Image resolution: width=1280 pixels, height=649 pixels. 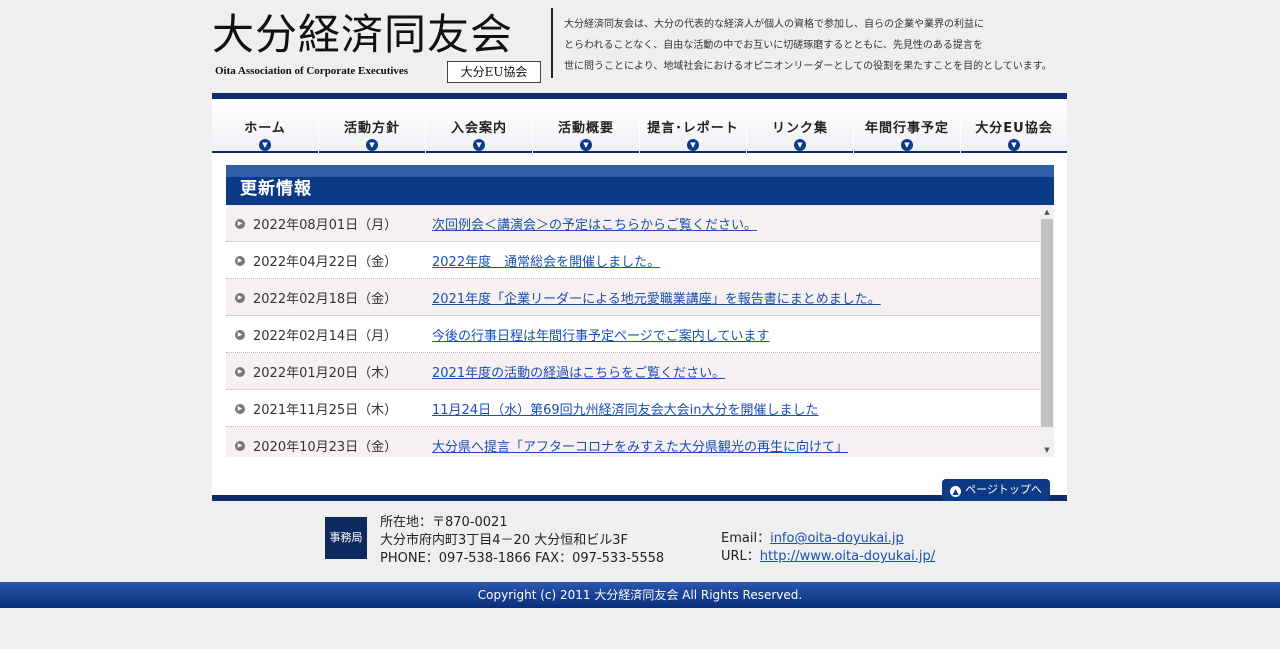 What do you see at coordinates (325, 410) in the screenshot?
I see `news-date: 2021年11月25日（木）` at bounding box center [325, 410].